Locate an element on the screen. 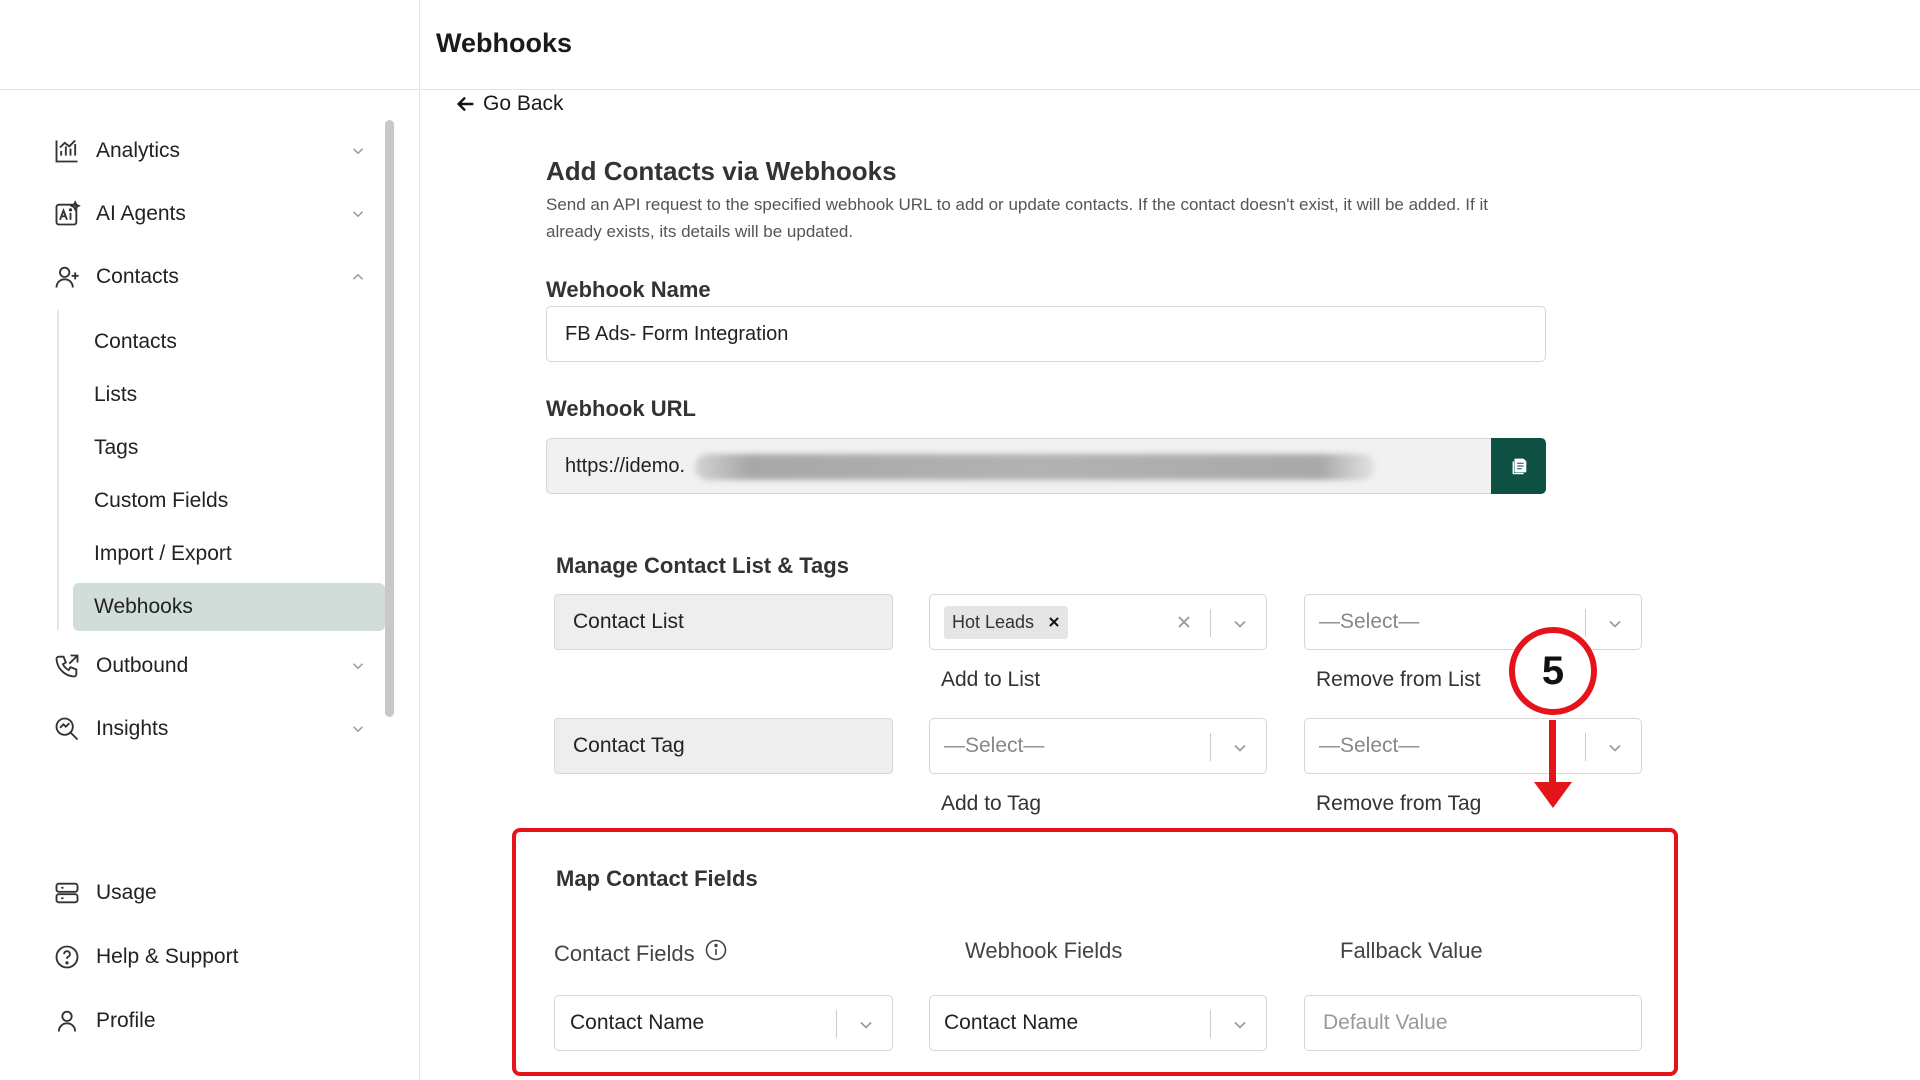  contact-list-label-box: Contact List is located at coordinates (723, 622).